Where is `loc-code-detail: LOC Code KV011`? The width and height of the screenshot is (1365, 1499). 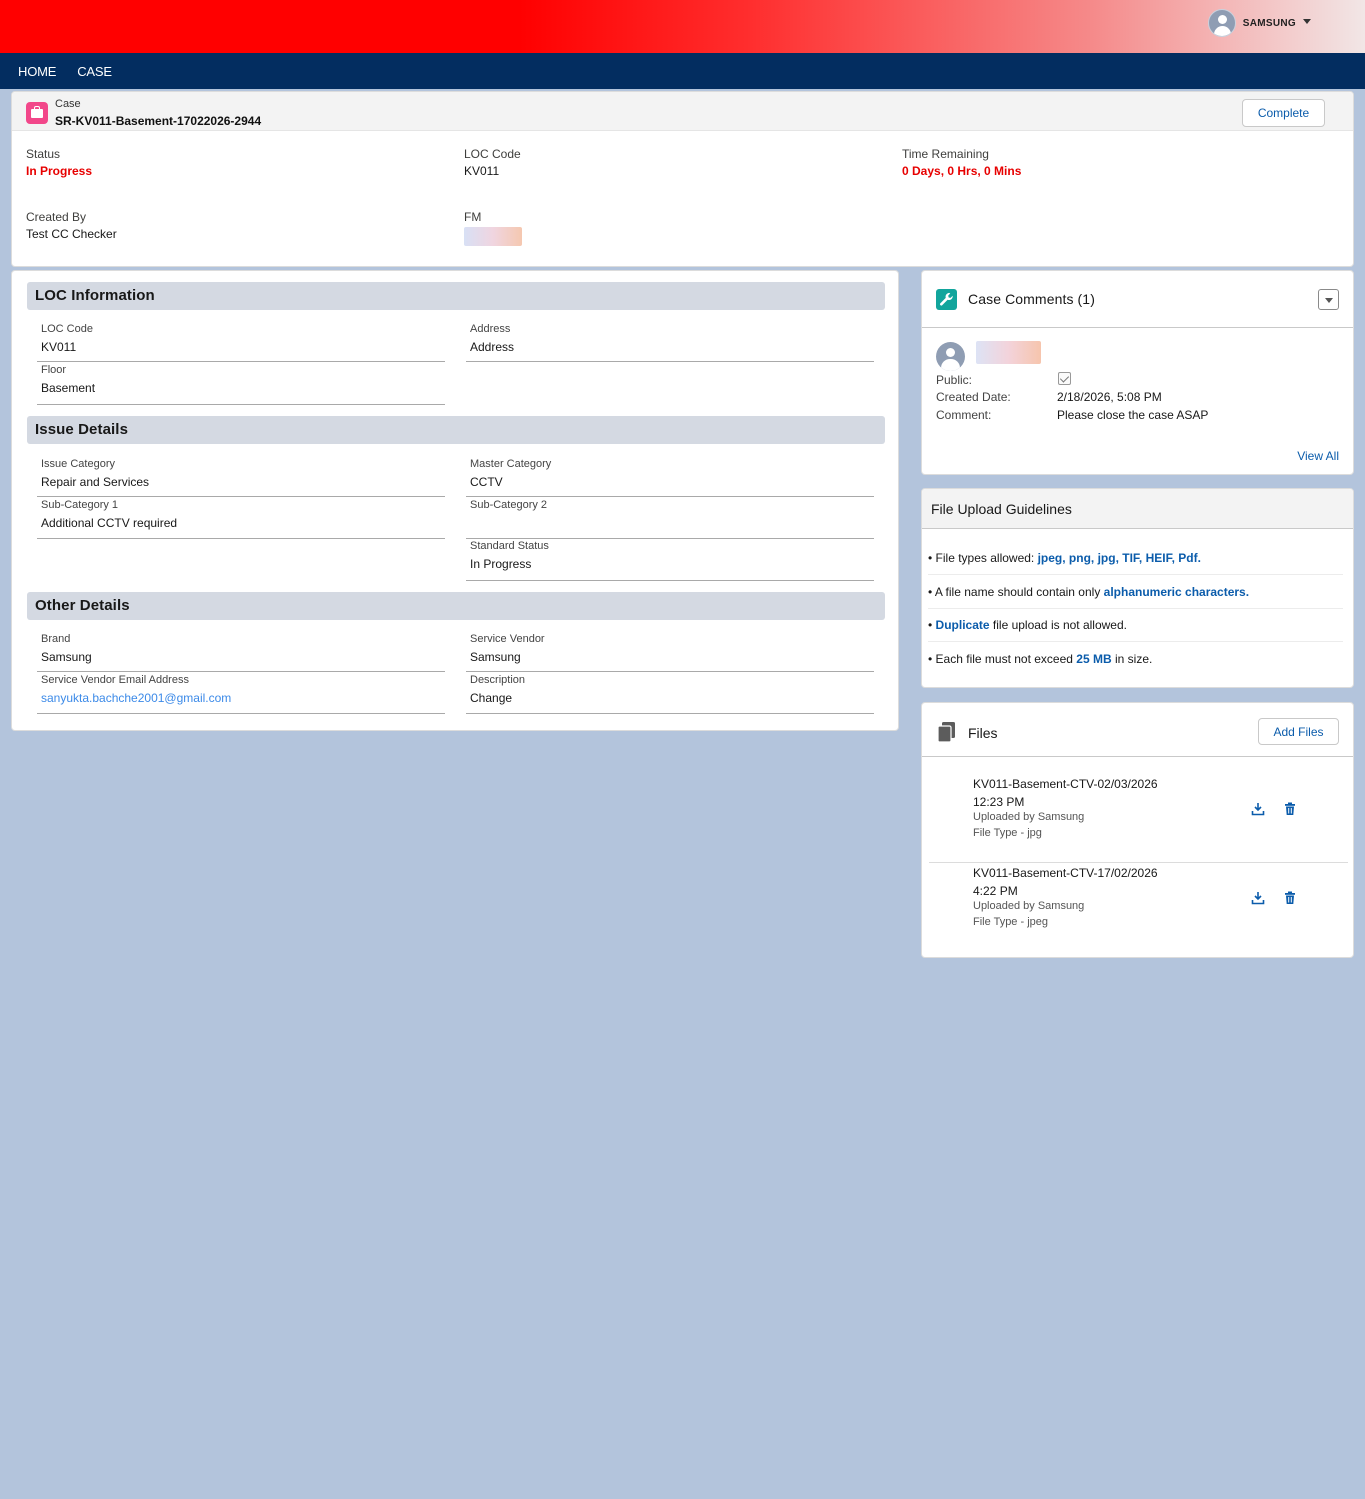 loc-code-detail: LOC Code KV011 is located at coordinates (241, 342).